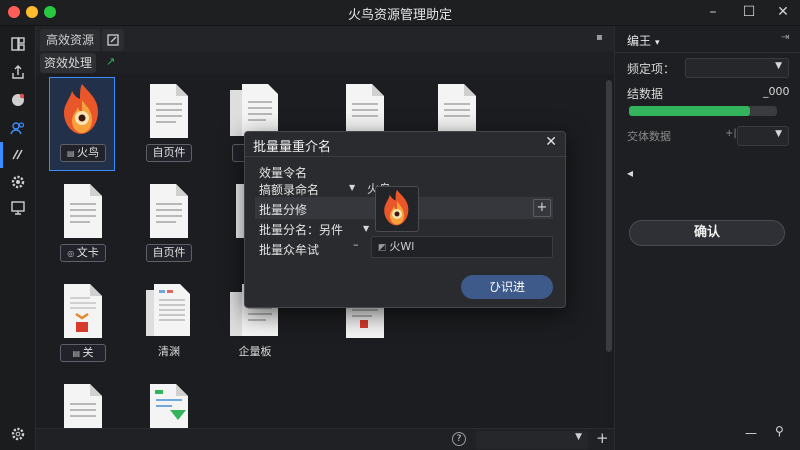 This screenshot has height=450, width=800. I want to click on collapse-panel-icon: ⇥, so click(785, 37).